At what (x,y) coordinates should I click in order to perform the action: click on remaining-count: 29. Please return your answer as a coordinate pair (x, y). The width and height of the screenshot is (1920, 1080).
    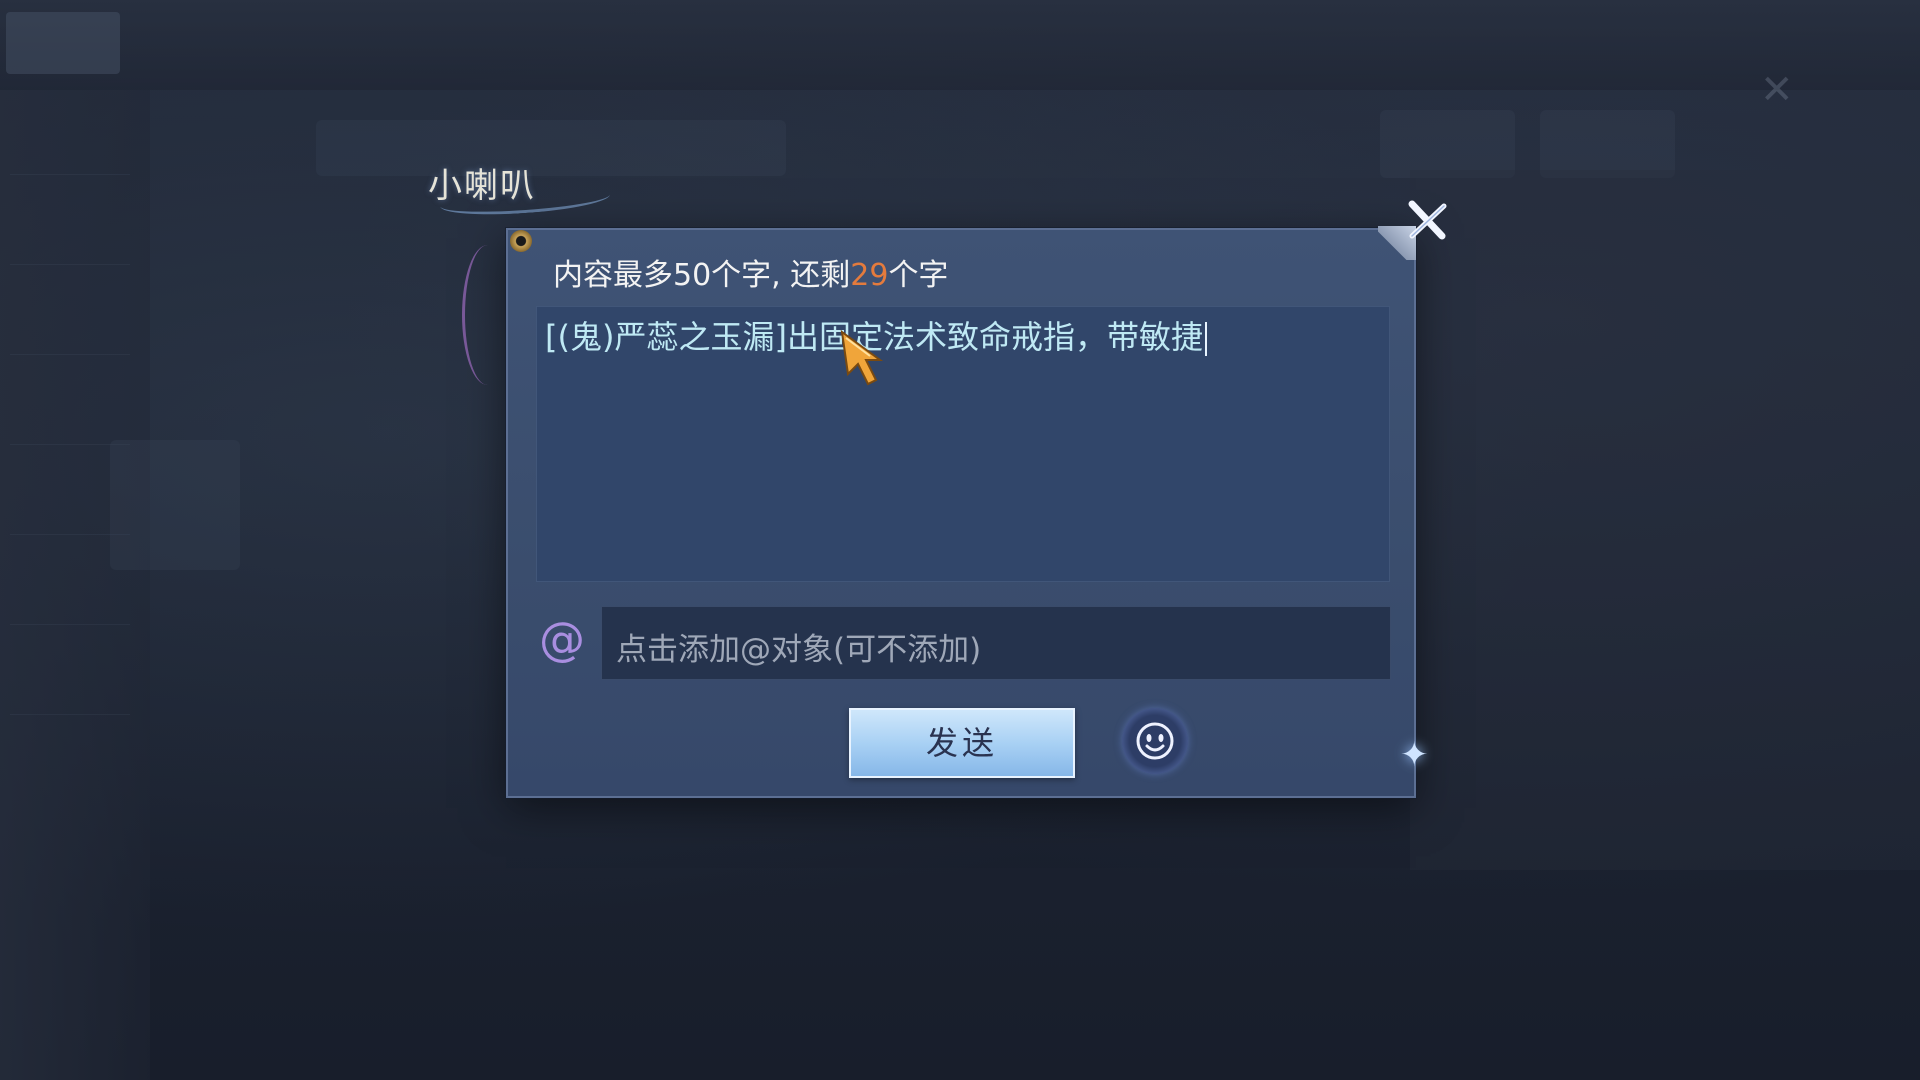
    Looking at the image, I should click on (869, 275).